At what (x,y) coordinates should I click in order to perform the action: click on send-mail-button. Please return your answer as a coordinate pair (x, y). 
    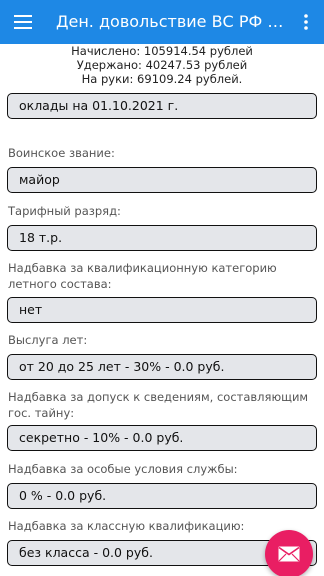
    Looking at the image, I should click on (289, 553).